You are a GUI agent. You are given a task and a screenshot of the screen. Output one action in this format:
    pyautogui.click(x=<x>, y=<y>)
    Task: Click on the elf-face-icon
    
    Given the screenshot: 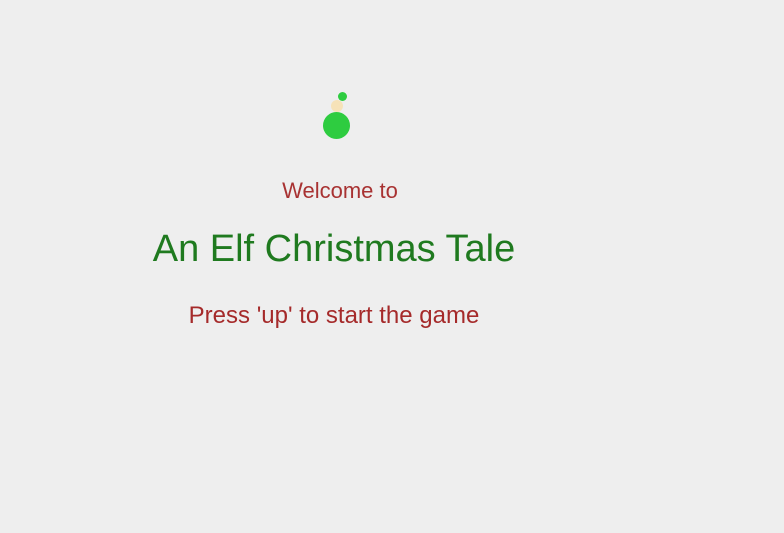 What is the action you would take?
    pyautogui.click(x=337, y=106)
    